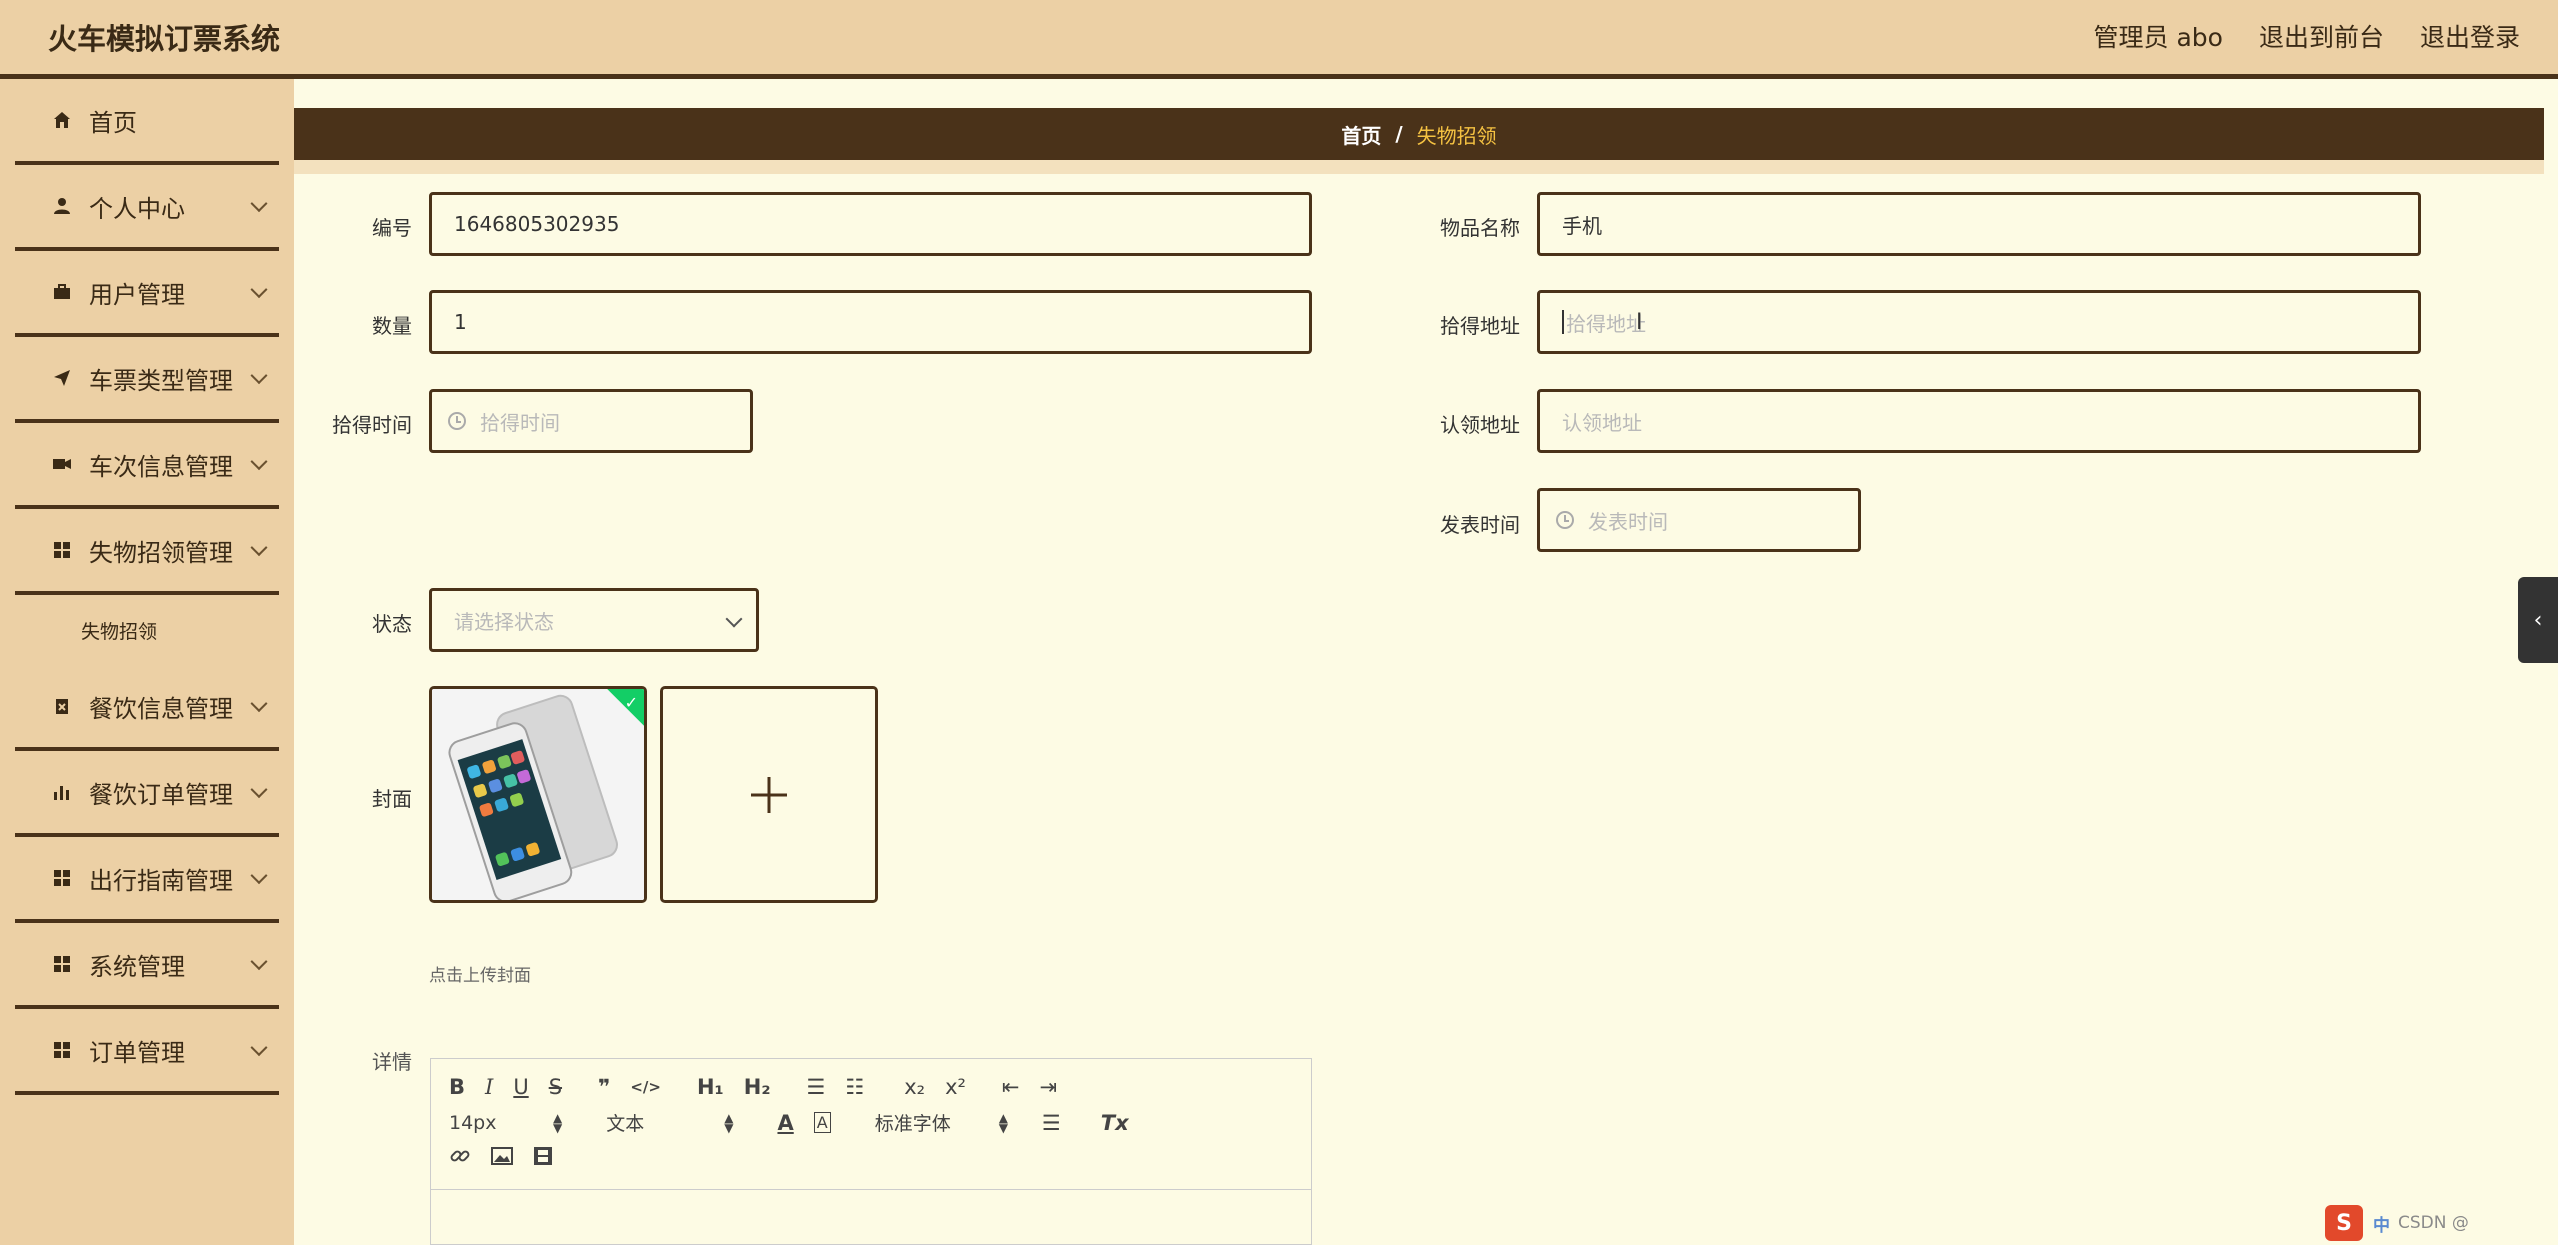 The width and height of the screenshot is (2558, 1245). Describe the element at coordinates (645, 1087) in the screenshot. I see `code-block-button: </>` at that location.